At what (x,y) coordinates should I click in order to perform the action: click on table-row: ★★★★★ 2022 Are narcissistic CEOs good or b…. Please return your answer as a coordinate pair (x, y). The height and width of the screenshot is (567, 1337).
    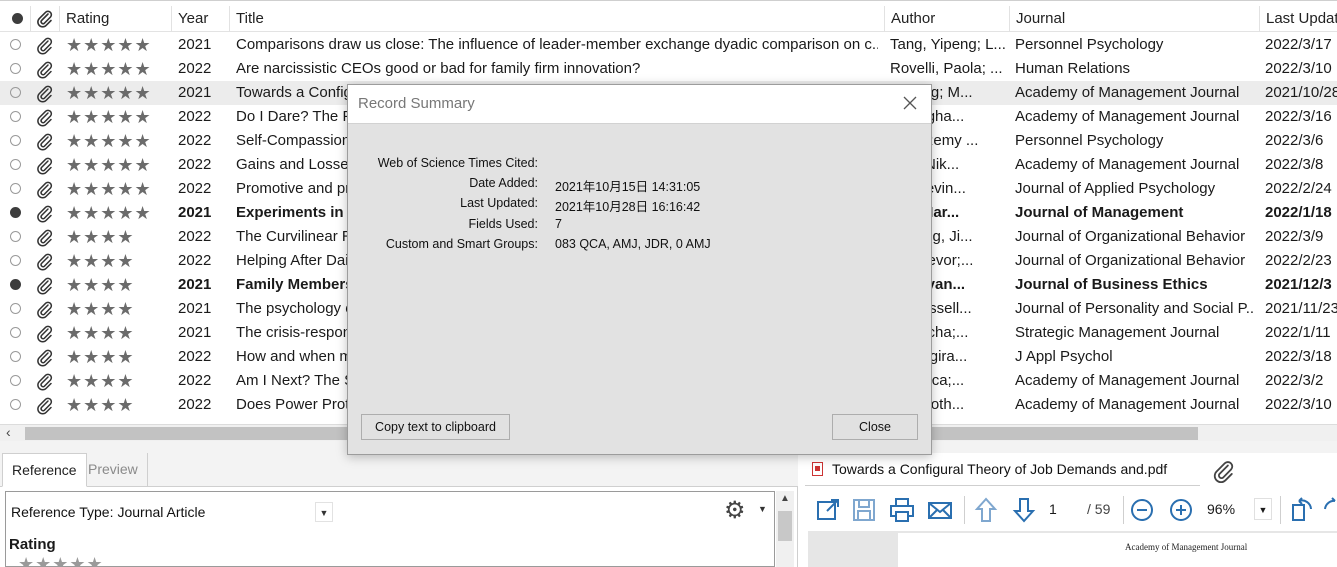
    Looking at the image, I should click on (668, 69).